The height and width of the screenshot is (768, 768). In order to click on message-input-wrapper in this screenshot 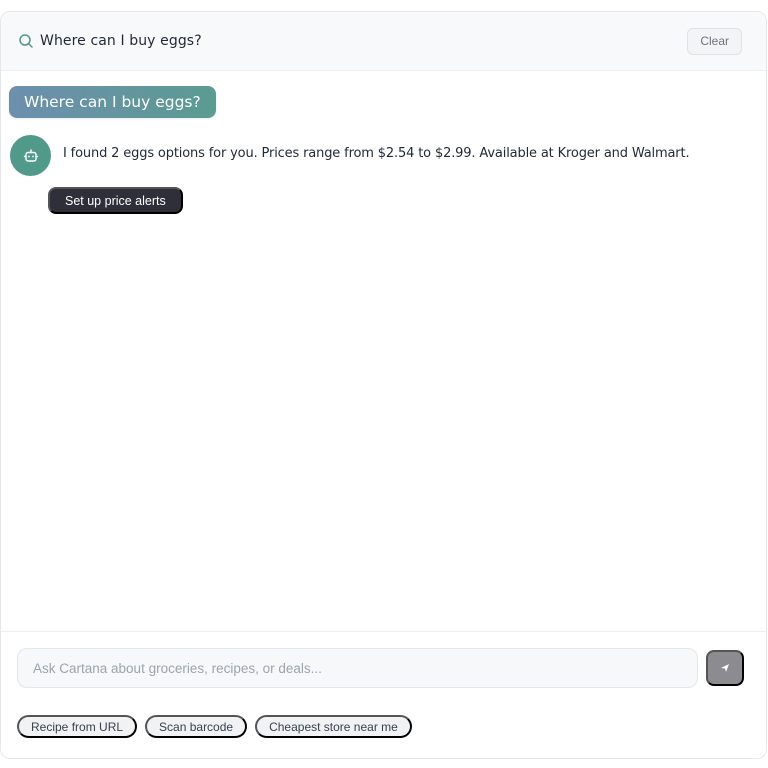, I will do `click(357, 668)`.